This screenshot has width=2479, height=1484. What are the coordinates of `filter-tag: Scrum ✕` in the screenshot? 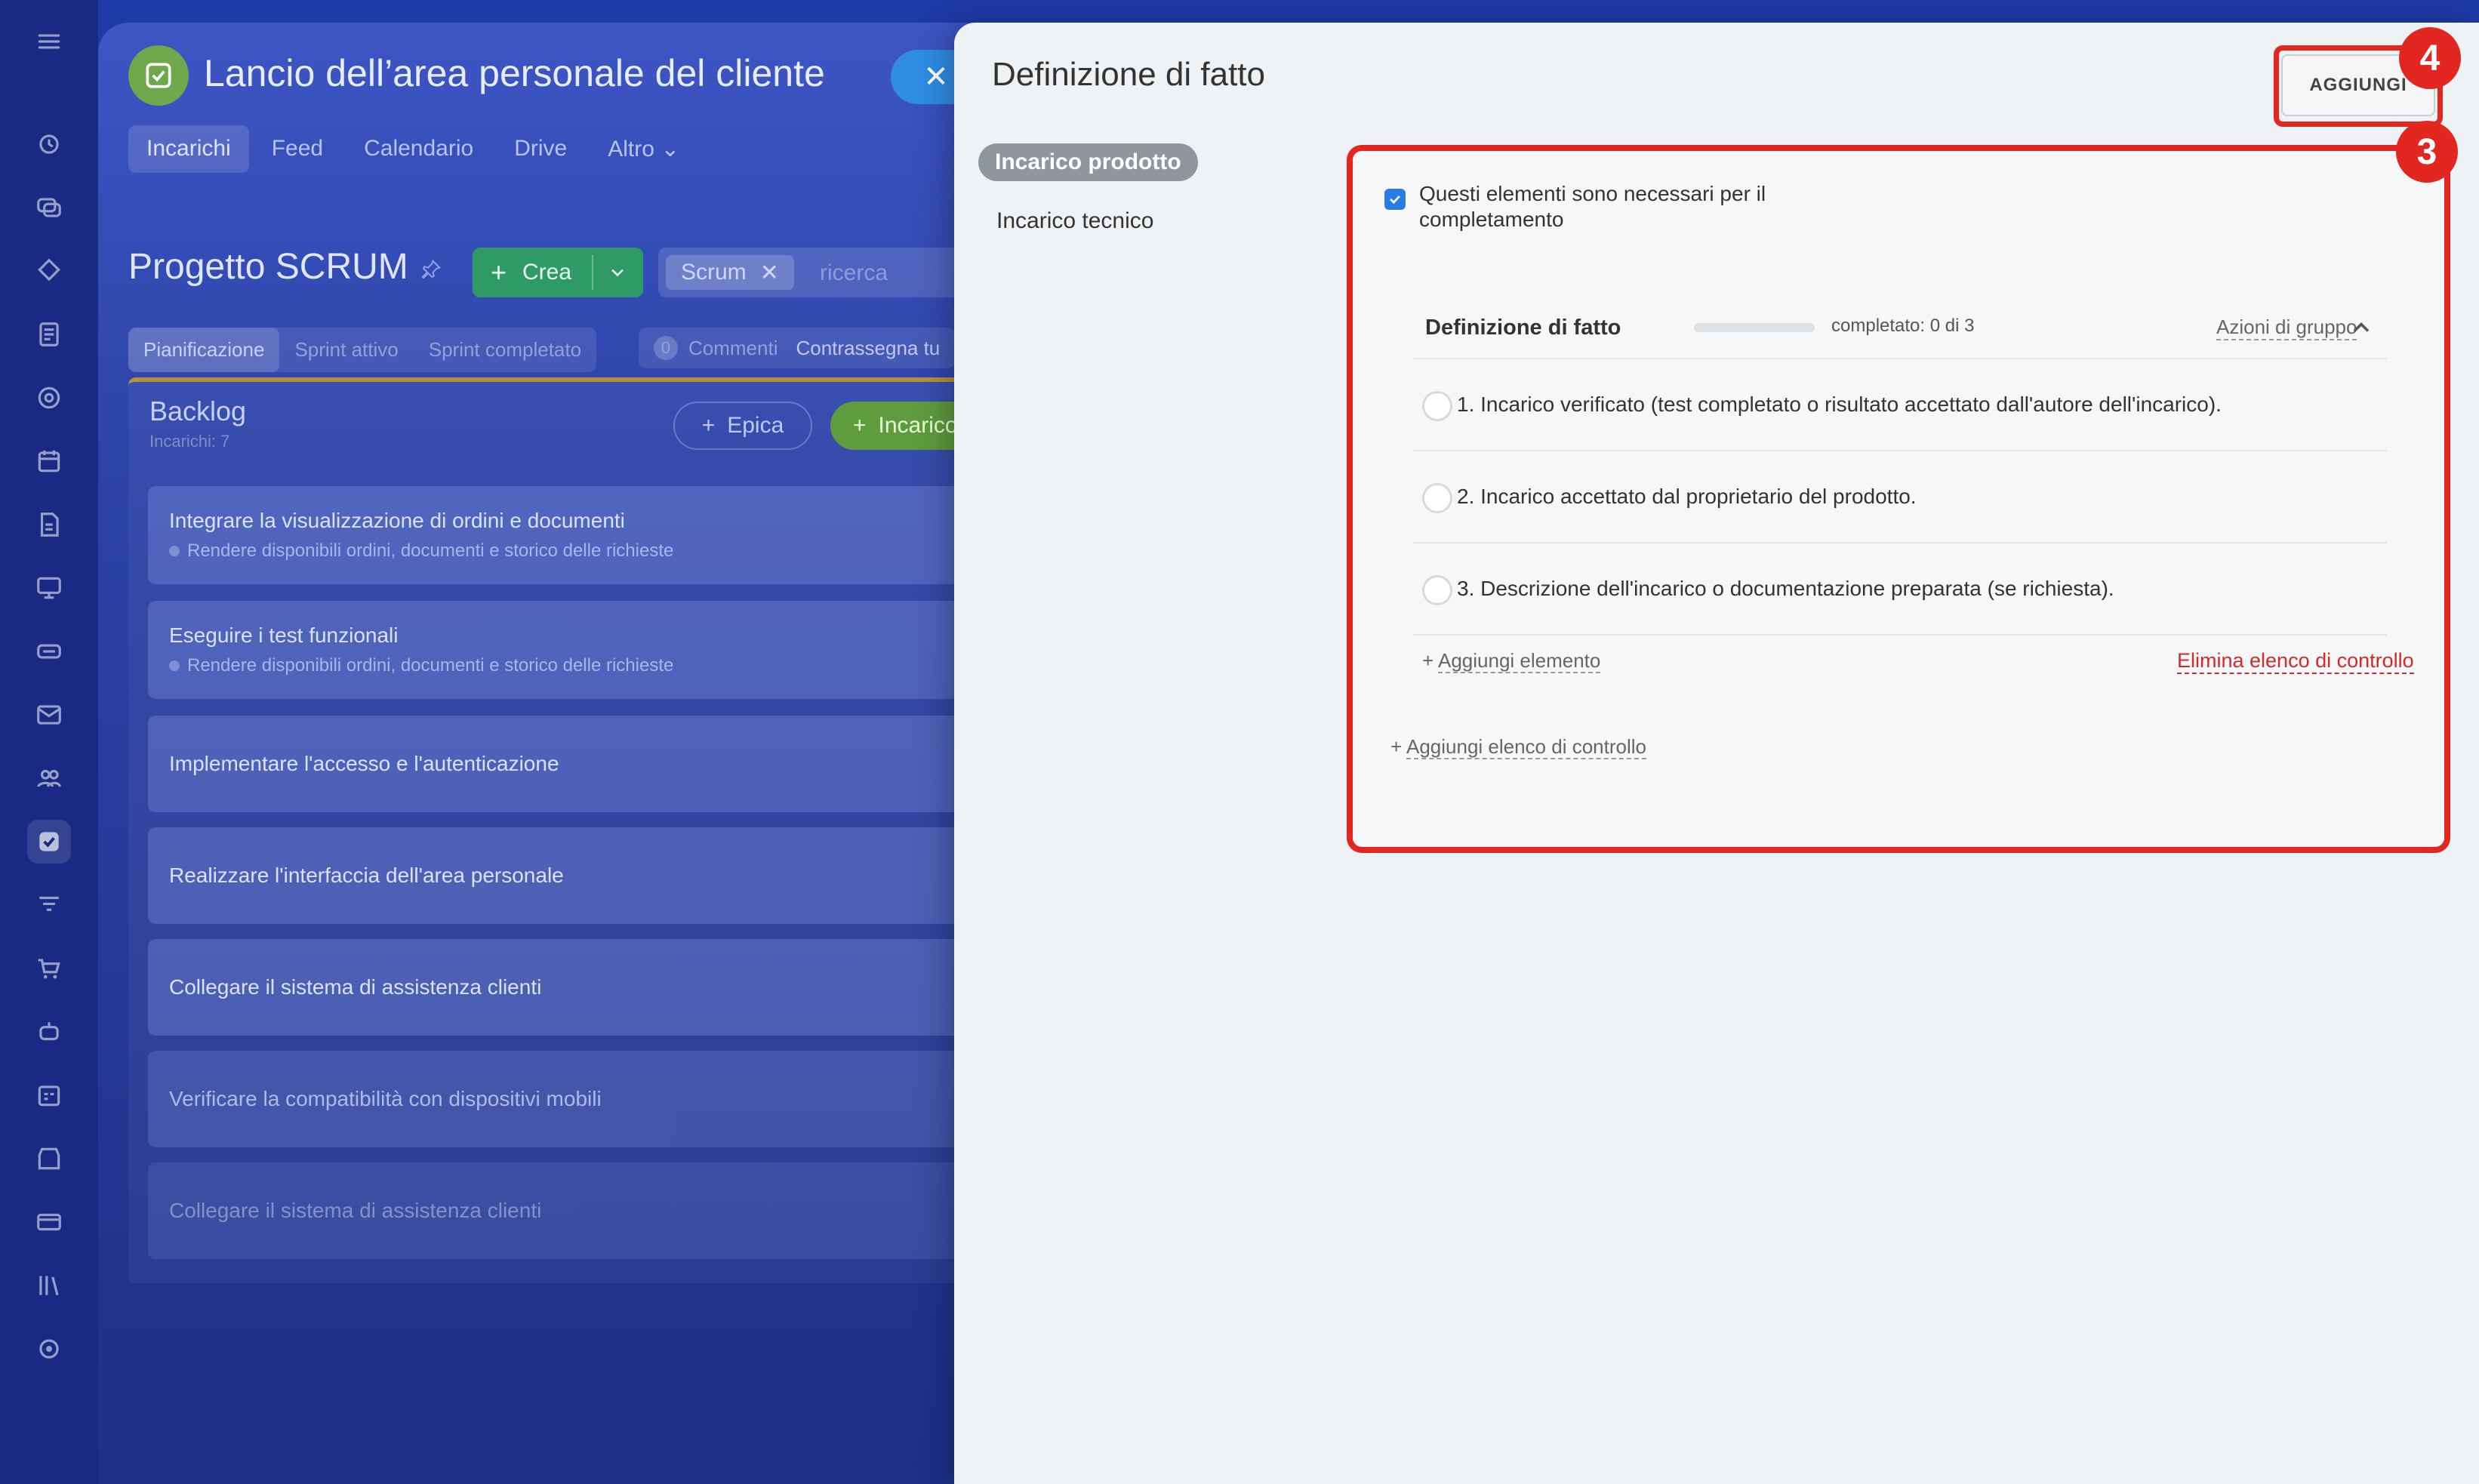 It's located at (730, 272).